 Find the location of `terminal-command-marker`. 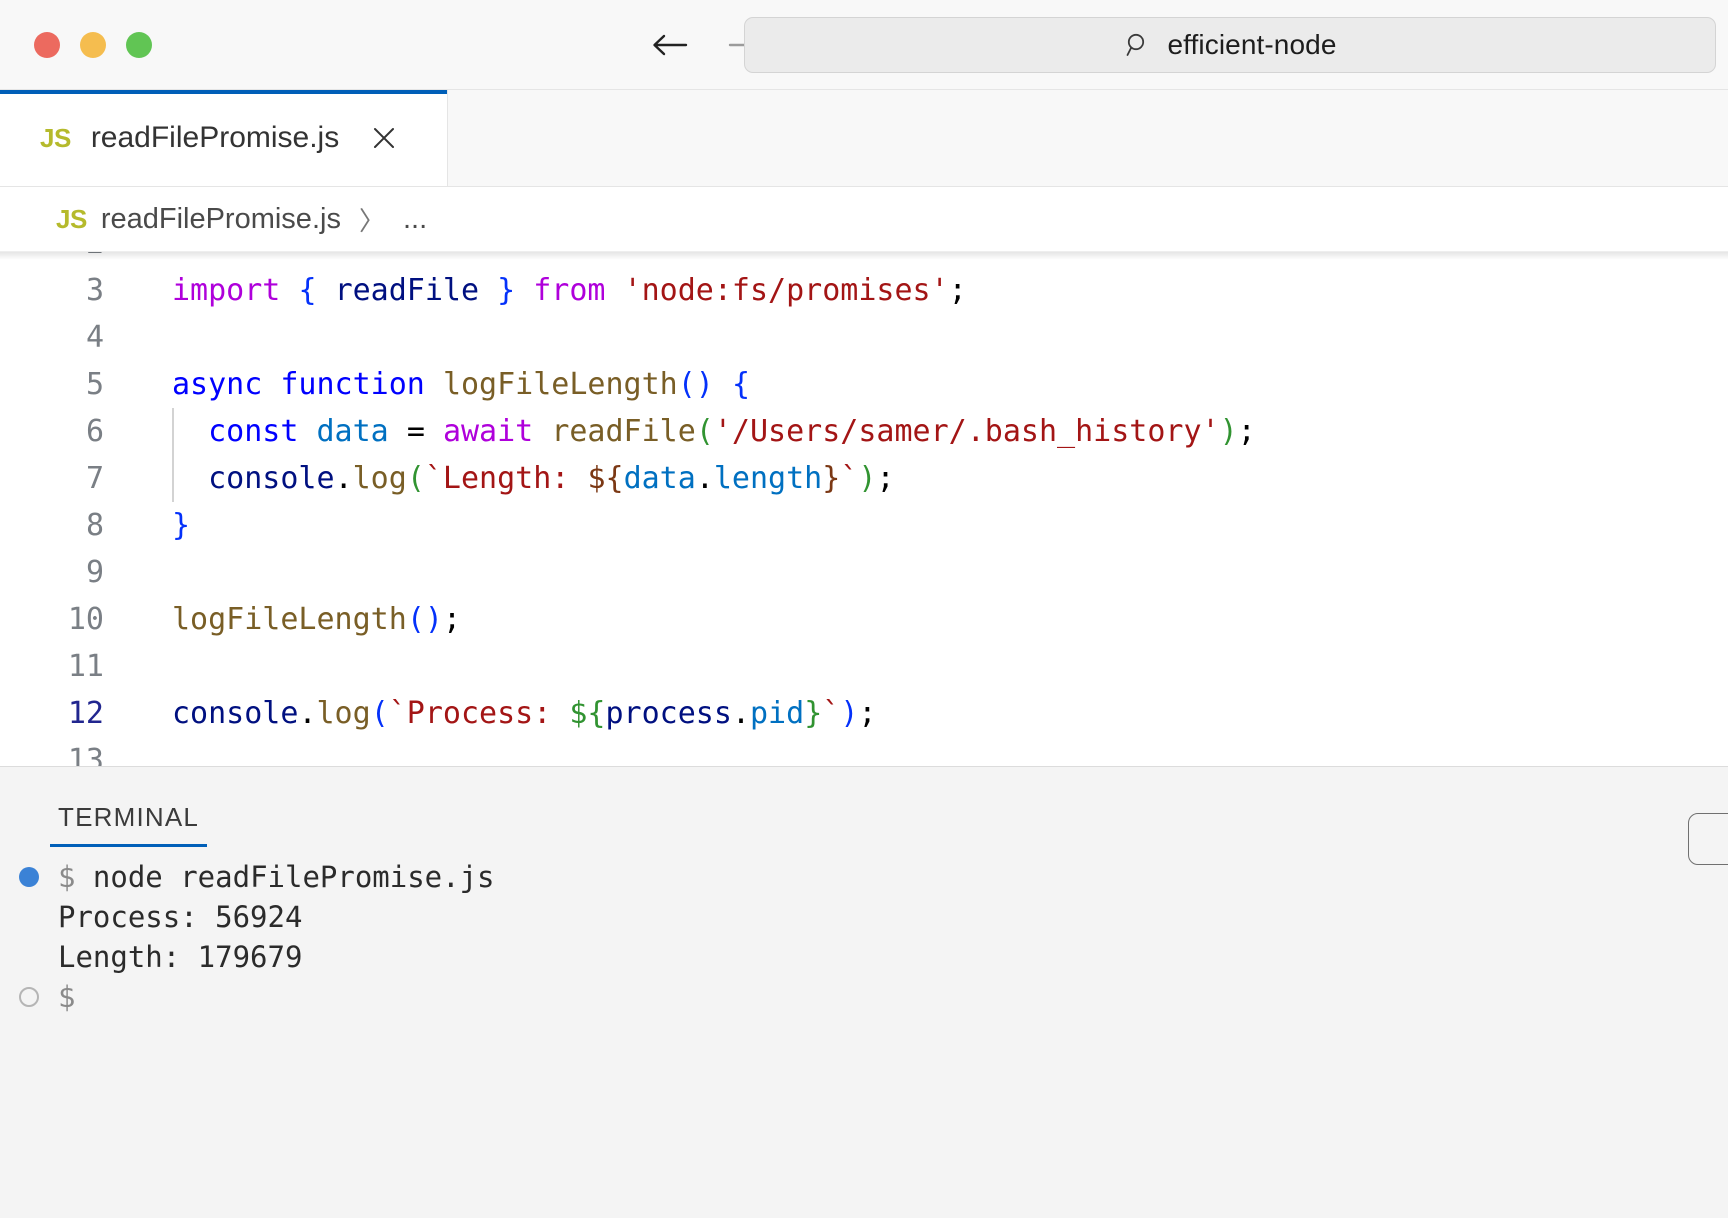

terminal-command-marker is located at coordinates (29, 877).